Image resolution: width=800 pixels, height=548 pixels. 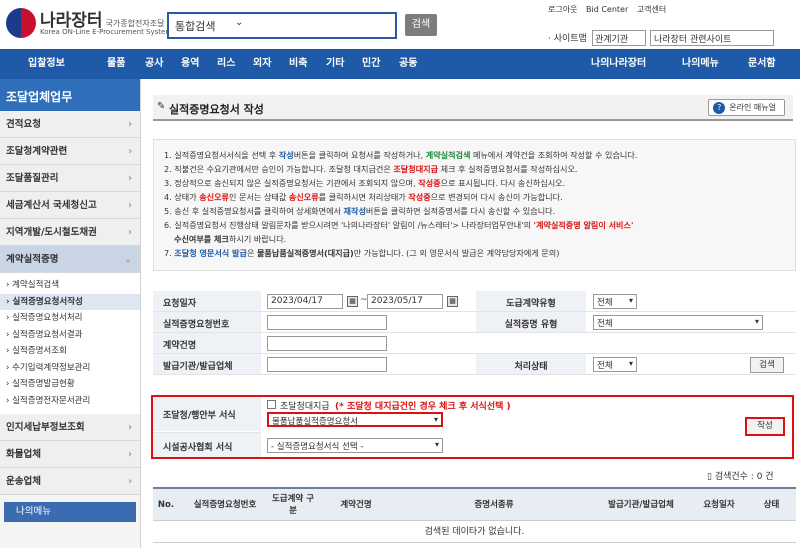 I want to click on sidebar-item-cargo: 화물업체 ›, so click(x=70, y=454).